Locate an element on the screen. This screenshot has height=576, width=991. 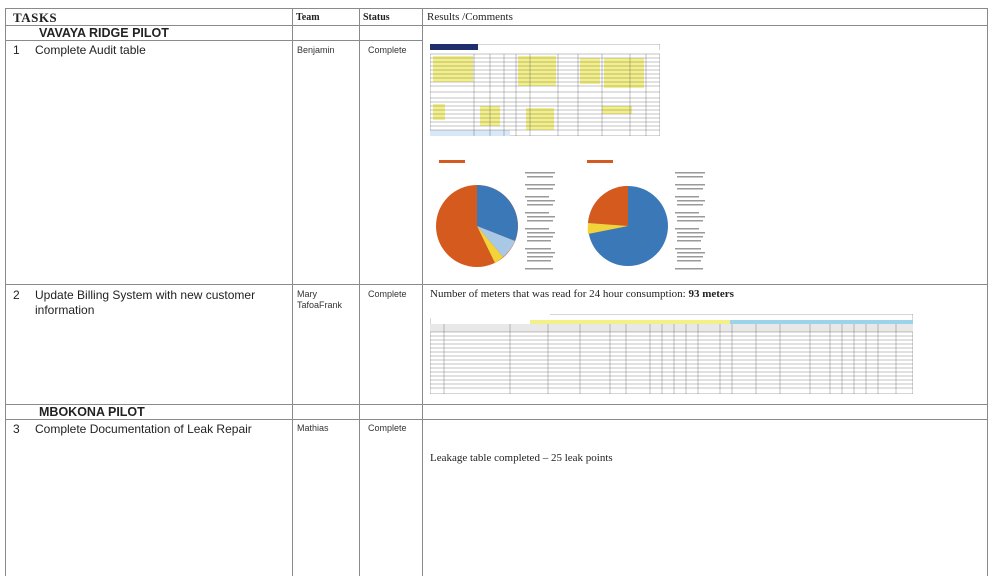
table-border-top is located at coordinates (496, 8).